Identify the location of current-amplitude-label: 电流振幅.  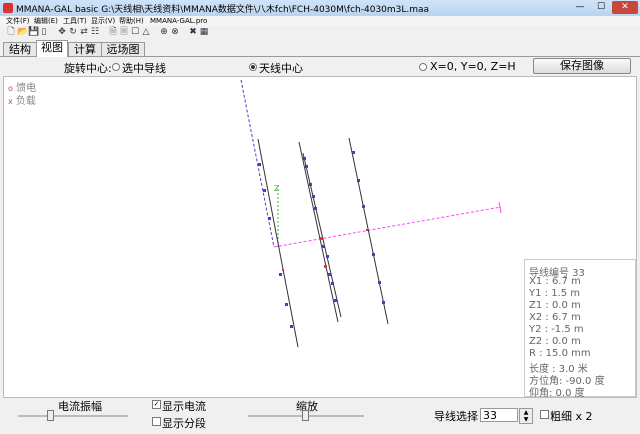
(80, 406).